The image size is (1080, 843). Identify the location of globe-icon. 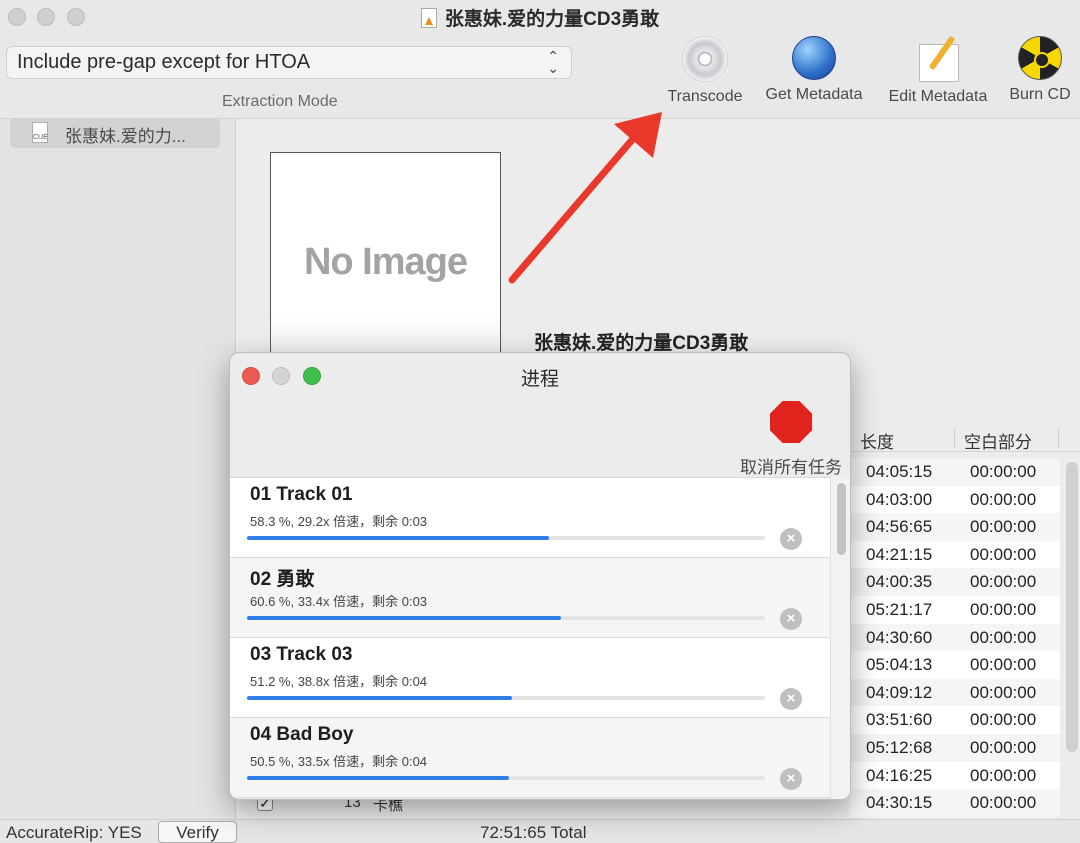
(814, 58).